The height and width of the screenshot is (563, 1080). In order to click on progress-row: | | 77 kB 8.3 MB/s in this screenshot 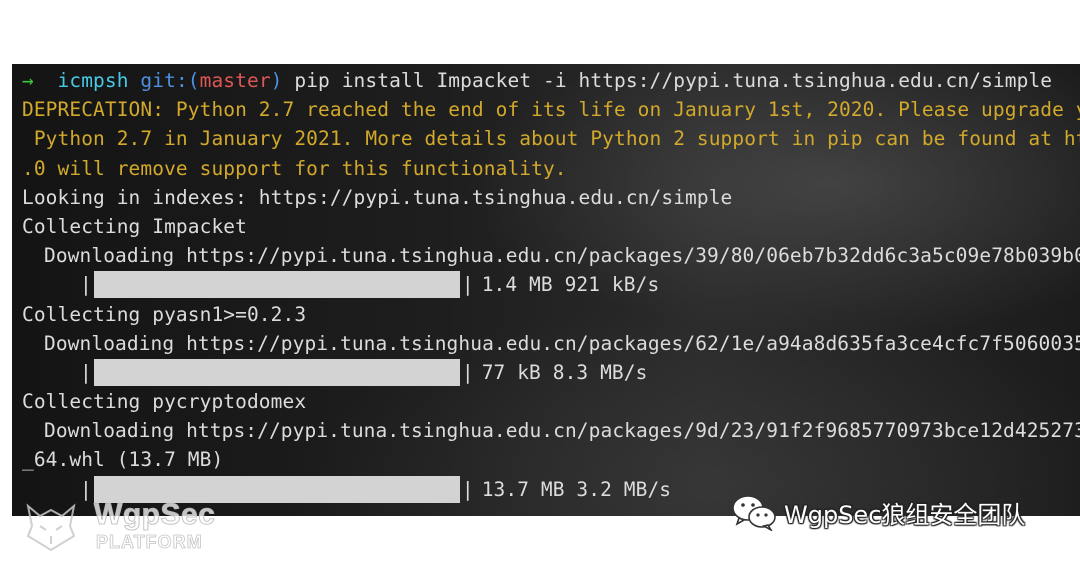, I will do `click(551, 372)`.